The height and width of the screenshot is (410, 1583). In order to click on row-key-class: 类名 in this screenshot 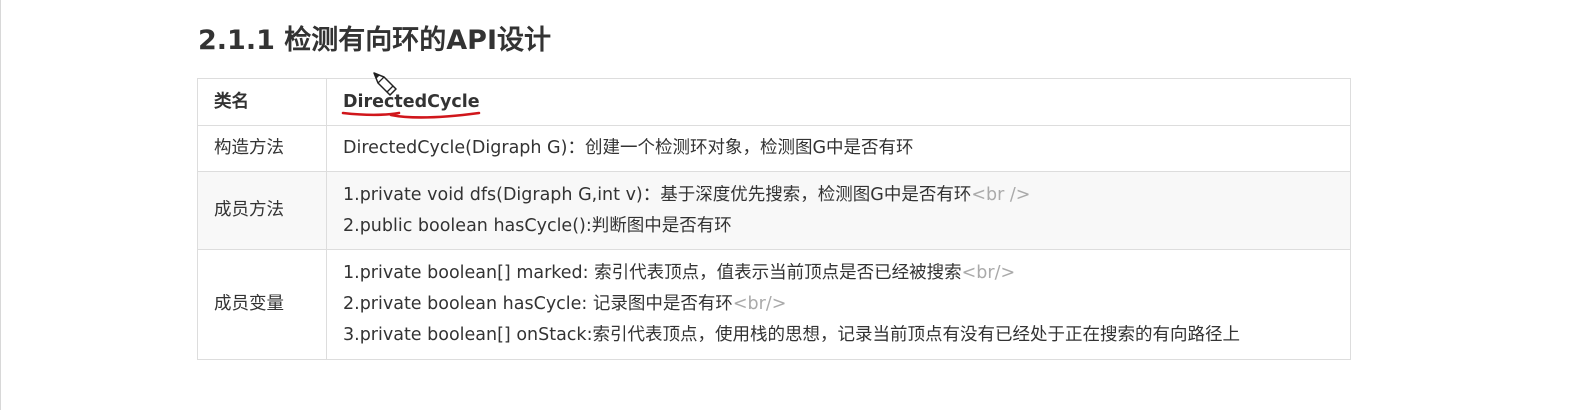, I will do `click(262, 102)`.